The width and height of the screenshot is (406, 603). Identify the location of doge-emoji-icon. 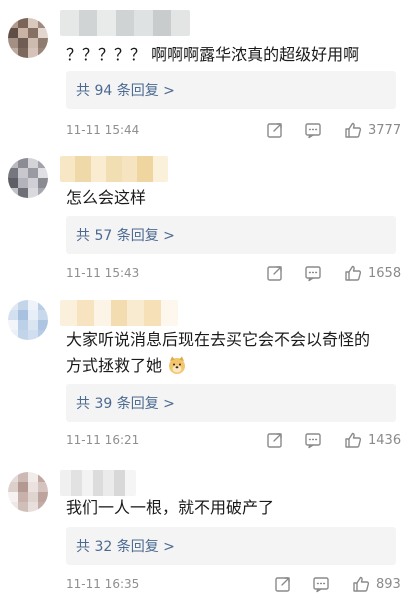
(177, 365).